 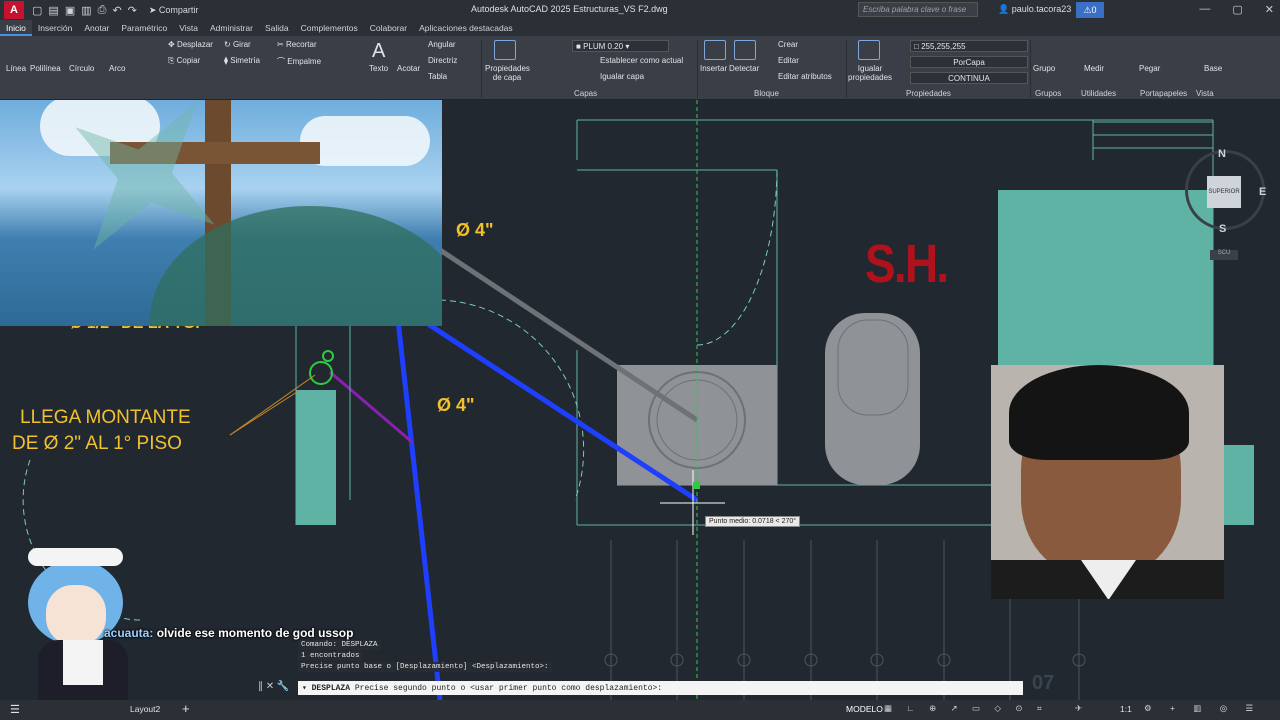 I want to click on maximize-icon: ▢, so click(x=1237, y=9).